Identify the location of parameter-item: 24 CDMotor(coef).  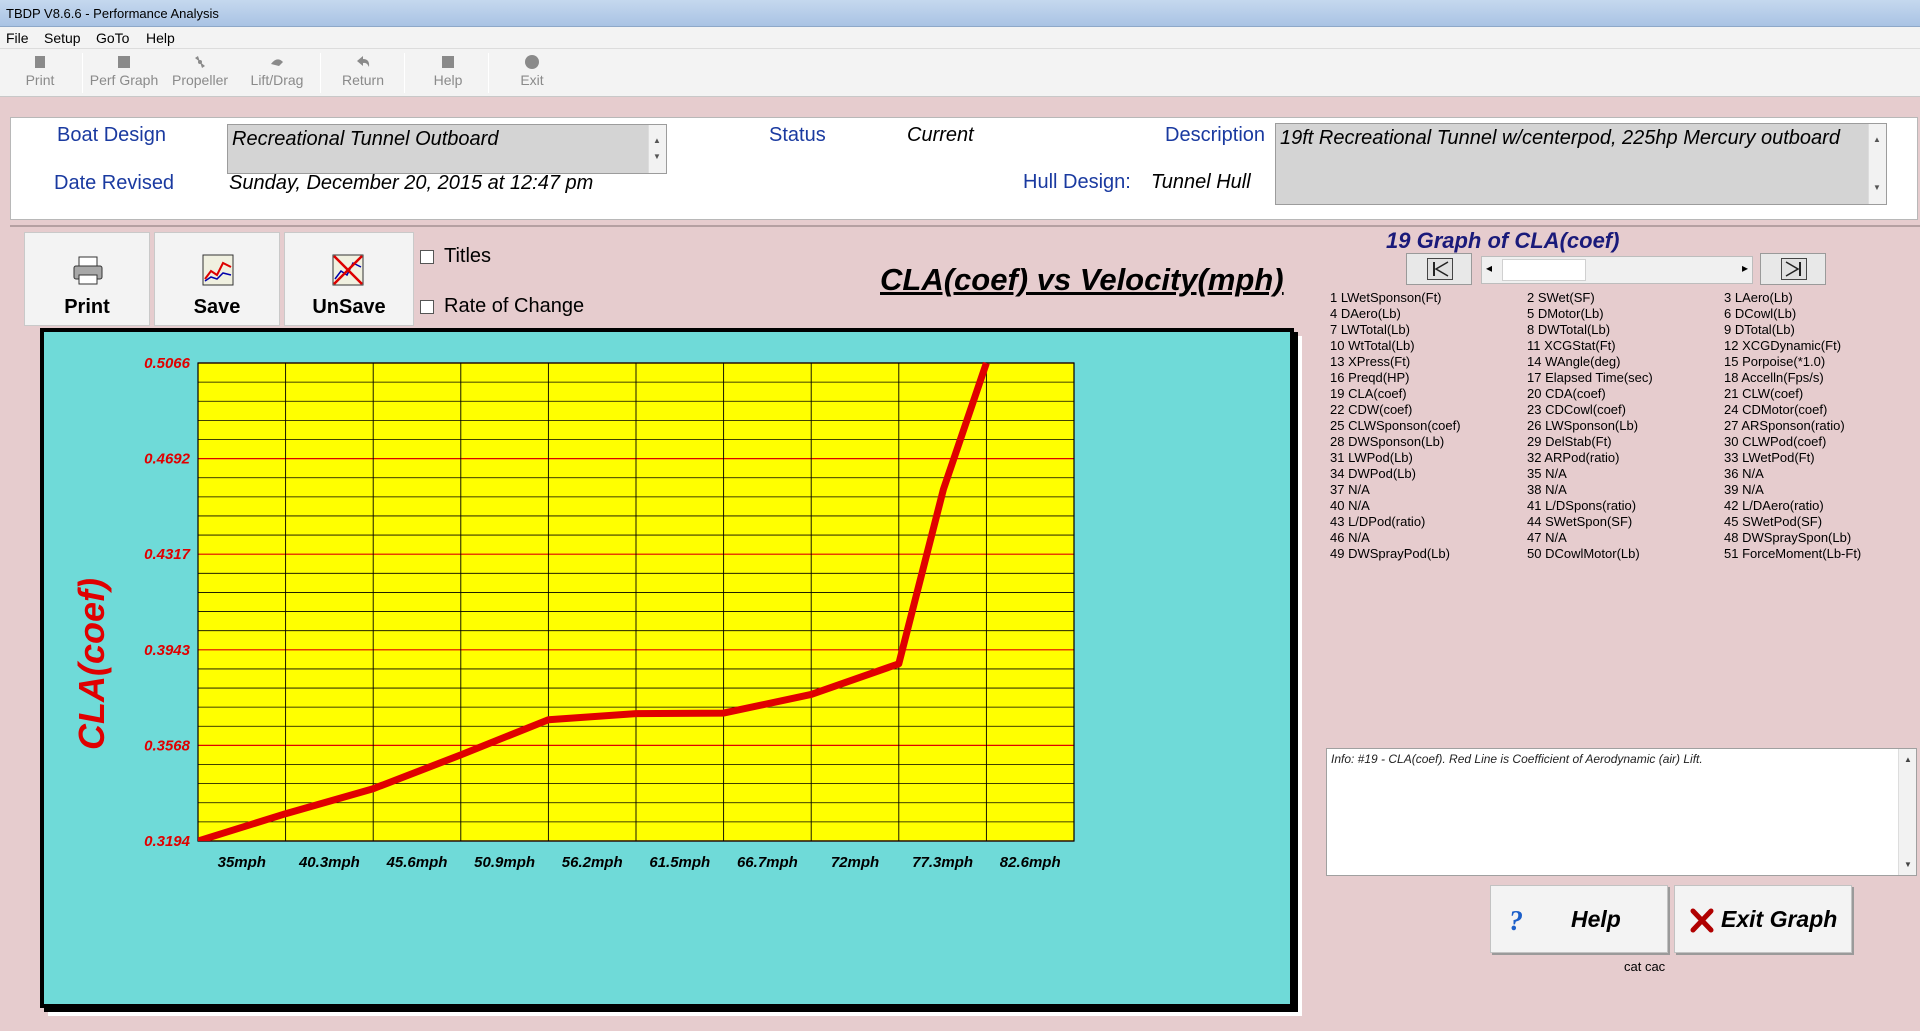
(1775, 409).